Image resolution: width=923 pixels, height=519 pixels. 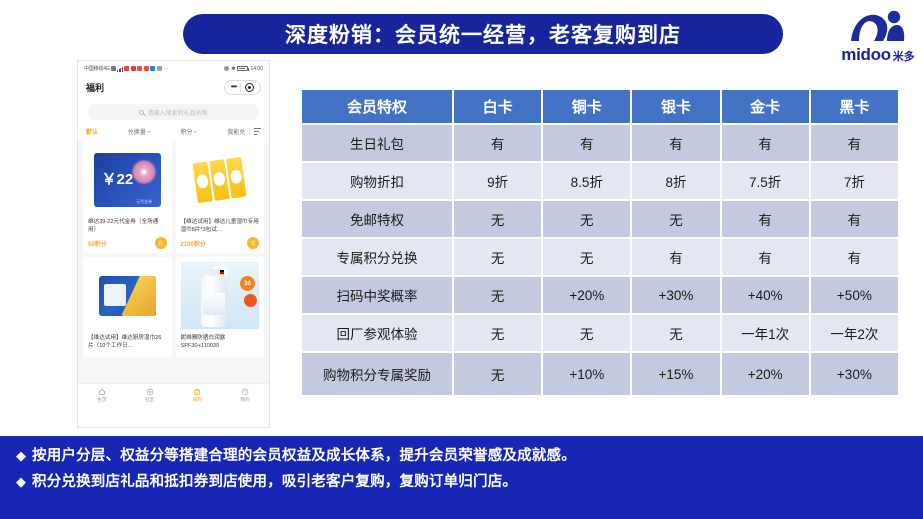 I want to click on table-row: 购物折扣 9折 8.5折 8折 7.5折 7折, so click(x=600, y=181).